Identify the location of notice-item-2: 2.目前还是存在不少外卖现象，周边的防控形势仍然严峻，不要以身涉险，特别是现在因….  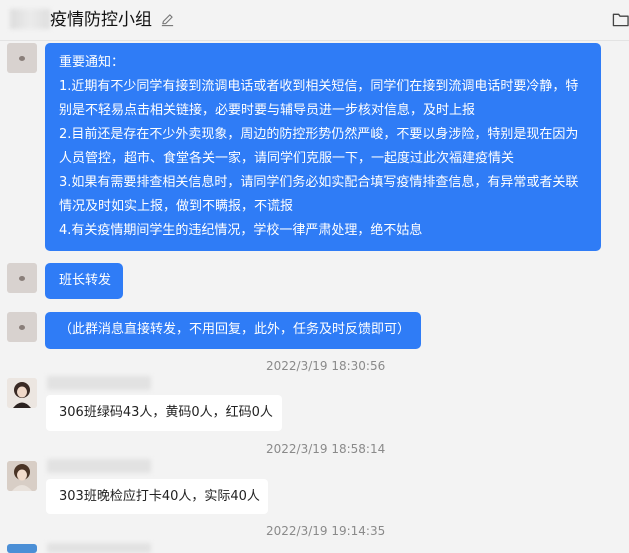
(319, 146).